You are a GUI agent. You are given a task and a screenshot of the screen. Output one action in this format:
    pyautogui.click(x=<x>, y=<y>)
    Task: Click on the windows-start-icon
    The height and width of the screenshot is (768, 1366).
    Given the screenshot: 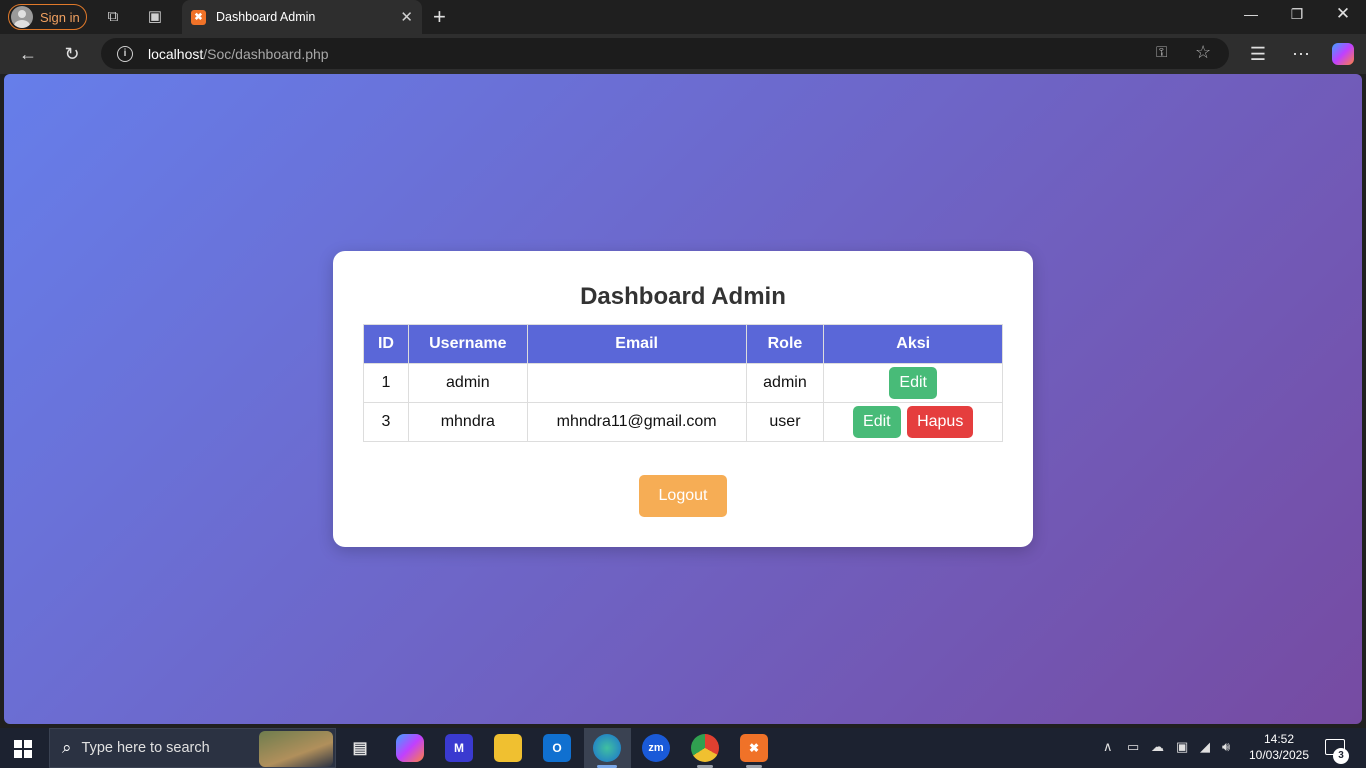 What is the action you would take?
    pyautogui.click(x=23, y=749)
    